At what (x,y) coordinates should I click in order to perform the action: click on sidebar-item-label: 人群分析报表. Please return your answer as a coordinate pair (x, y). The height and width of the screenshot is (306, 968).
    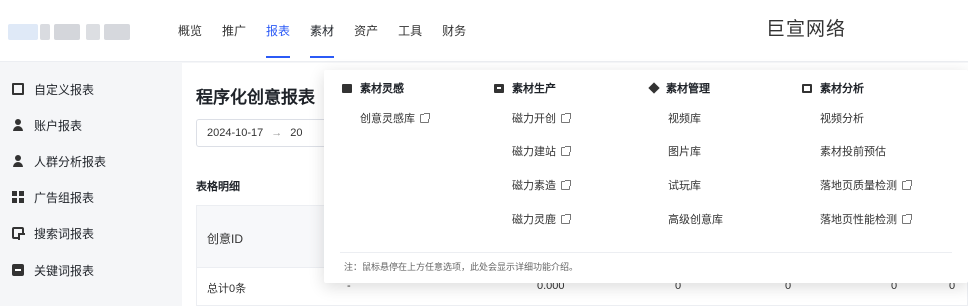
    Looking at the image, I should click on (70, 161).